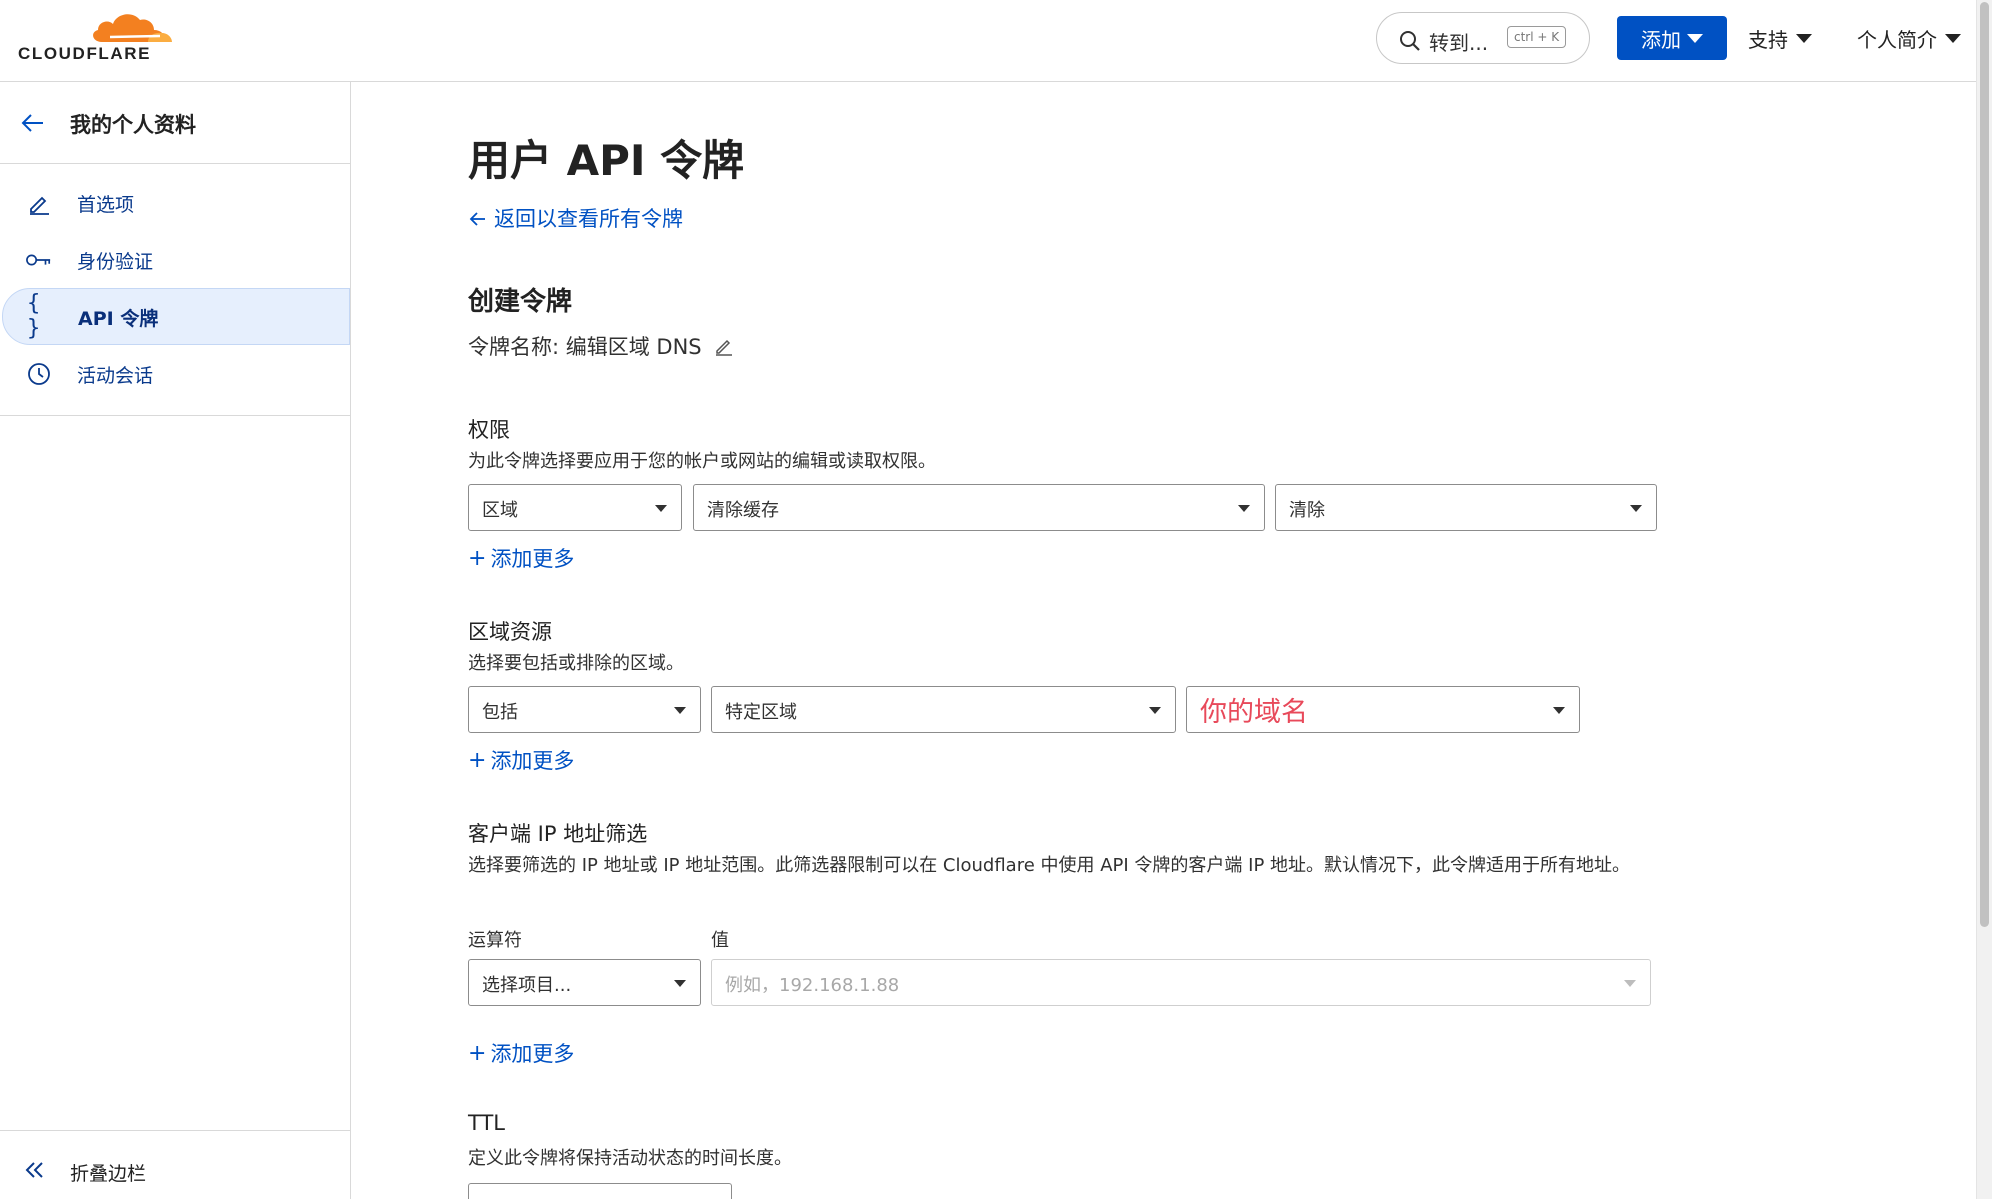 Image resolution: width=1992 pixels, height=1199 pixels. Describe the element at coordinates (33, 123) in the screenshot. I see `back-arrow-icon` at that location.